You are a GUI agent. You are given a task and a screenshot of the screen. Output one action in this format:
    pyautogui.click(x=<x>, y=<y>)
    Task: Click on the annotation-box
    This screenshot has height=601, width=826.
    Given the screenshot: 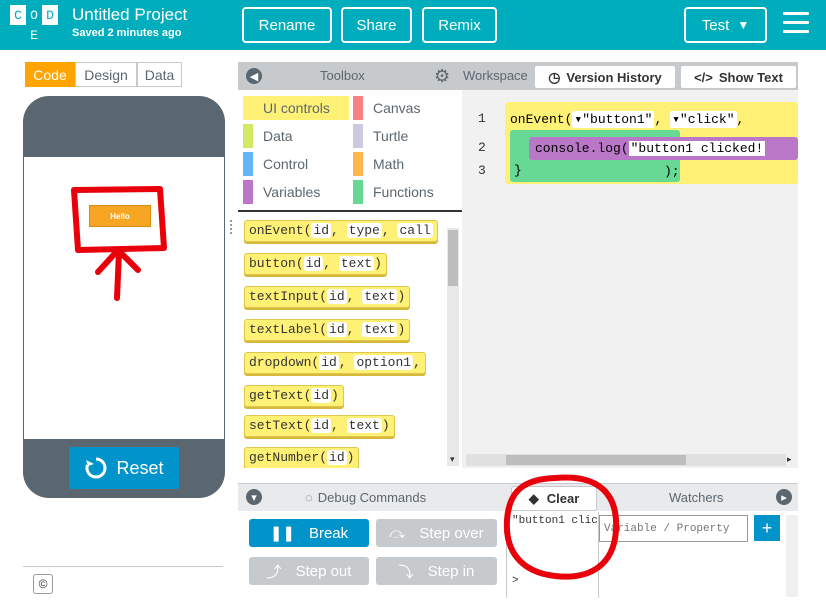 What is the action you would take?
    pyautogui.click(x=119, y=219)
    